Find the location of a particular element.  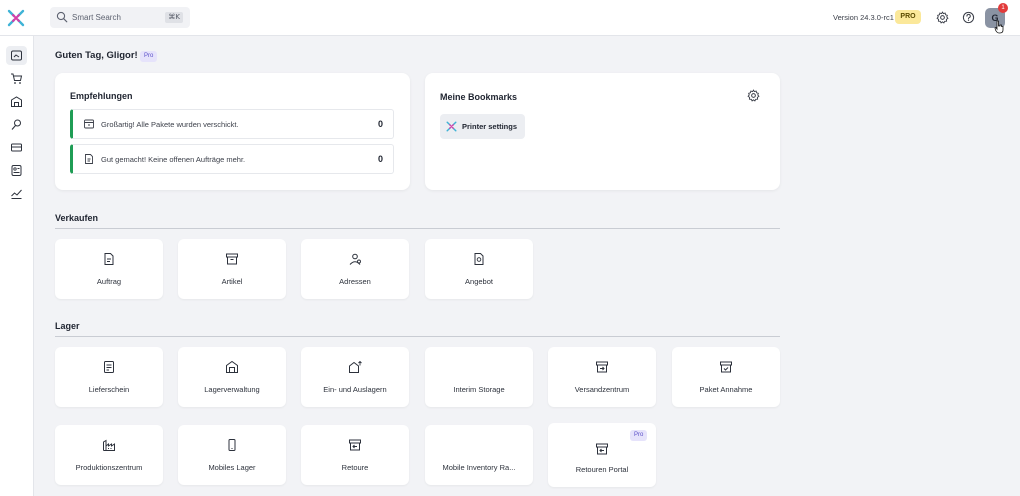

tile-label: Versandzentrum is located at coordinates (602, 389).